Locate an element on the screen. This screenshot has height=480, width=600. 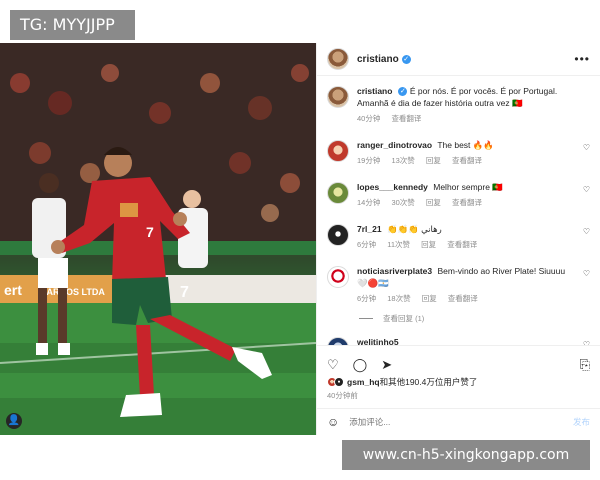
post-comment-button: 发布 is located at coordinates (581, 422).